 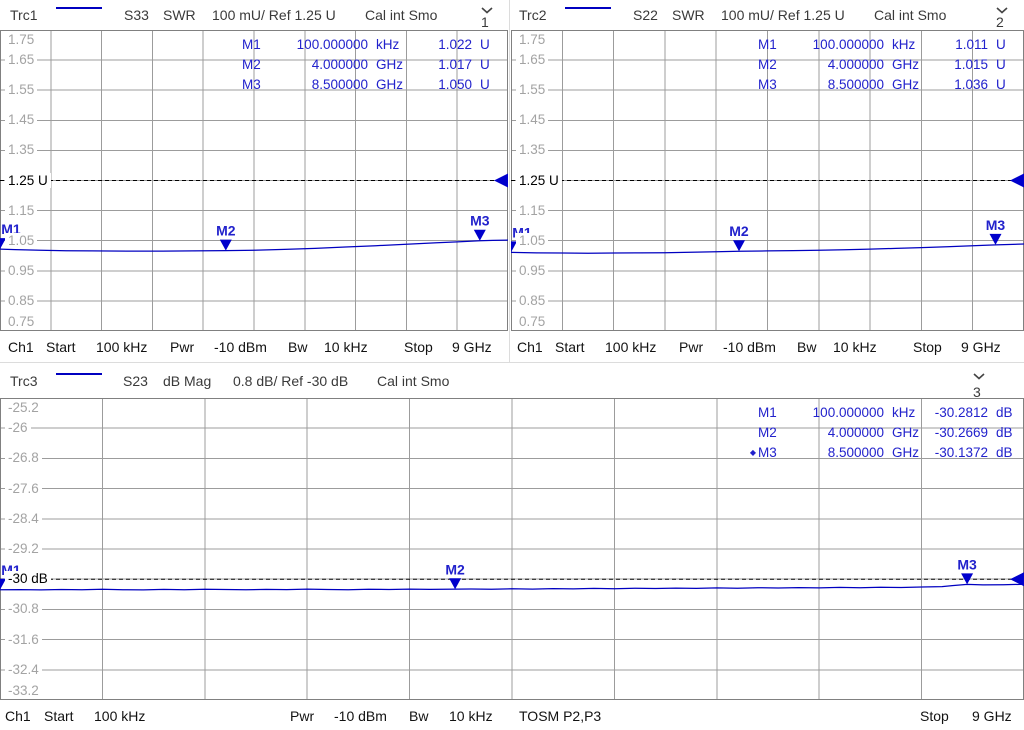 What do you see at coordinates (509, 181) in the screenshot?
I see `window-divider-vertical` at bounding box center [509, 181].